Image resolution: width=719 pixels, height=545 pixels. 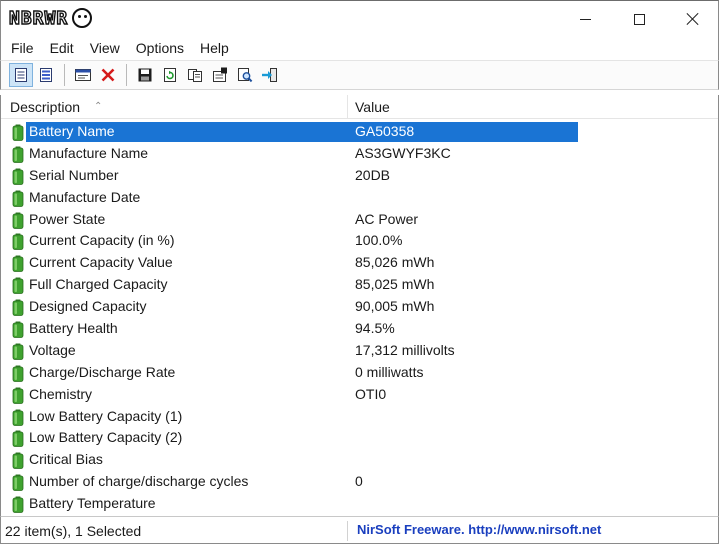 I want to click on save-icon, so click(x=145, y=75).